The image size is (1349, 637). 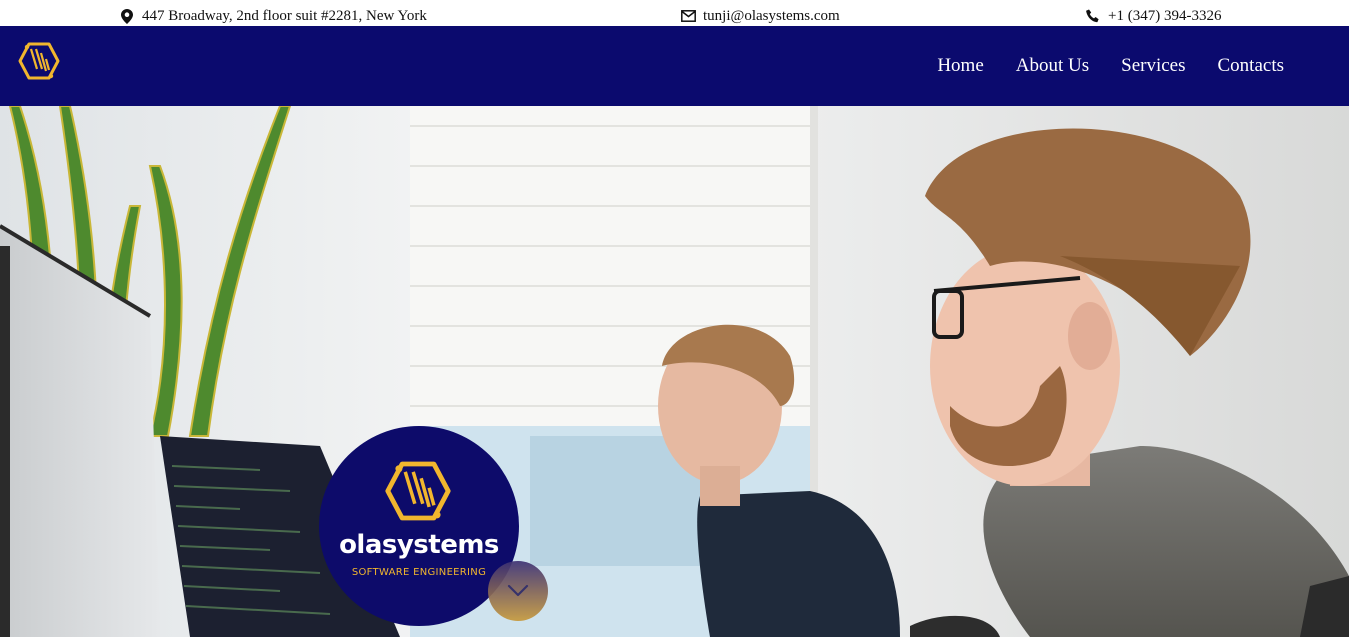 I want to click on map-pin-icon, so click(x=127, y=16).